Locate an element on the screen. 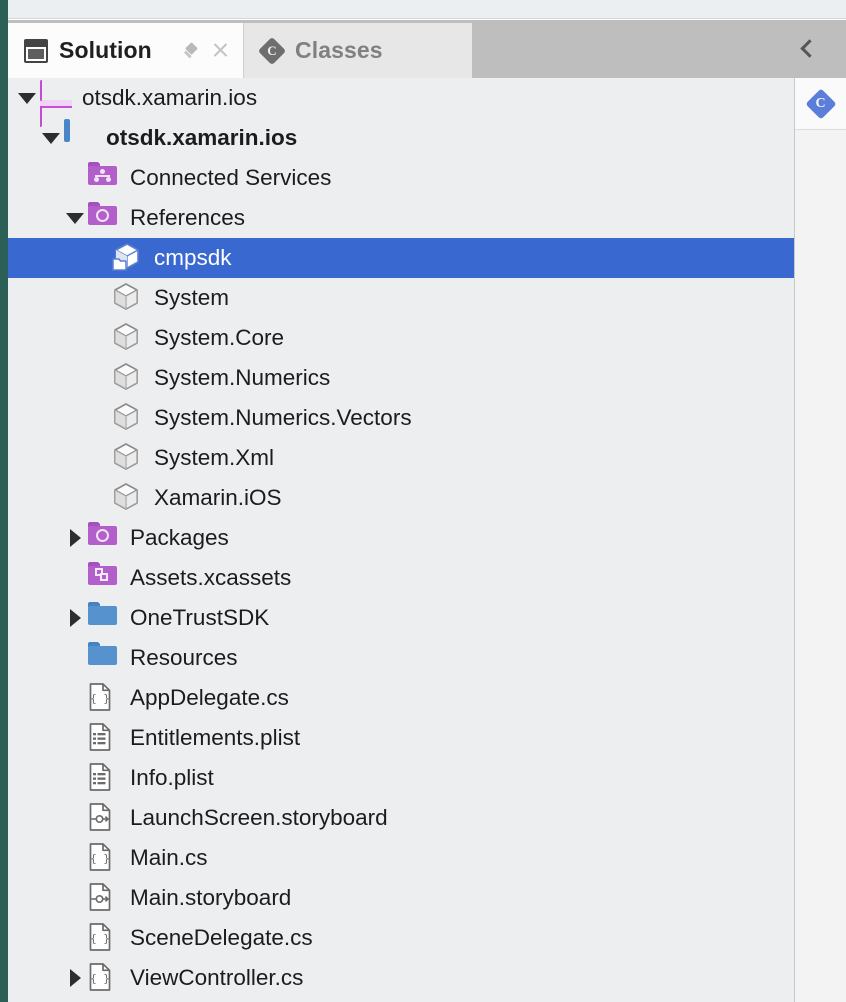 This screenshot has width=846, height=1002. classes-diamond-icon: C is located at coordinates (820, 103).